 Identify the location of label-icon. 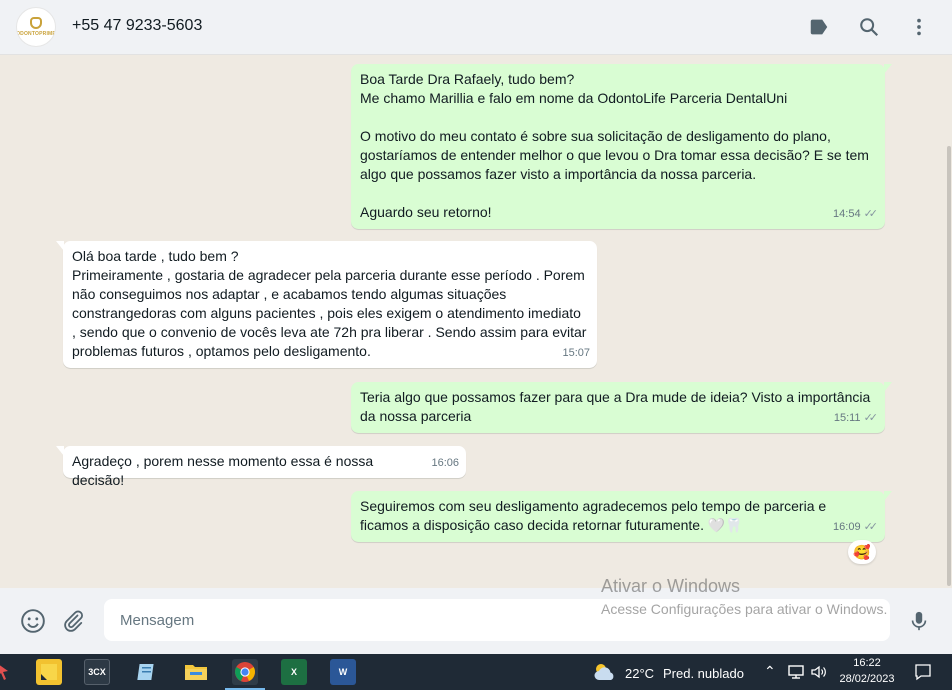
(819, 27).